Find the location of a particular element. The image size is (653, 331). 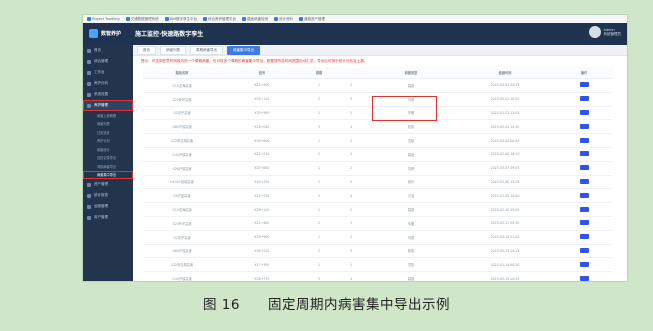

sidebar-item: 用户管理 is located at coordinates (108, 217).